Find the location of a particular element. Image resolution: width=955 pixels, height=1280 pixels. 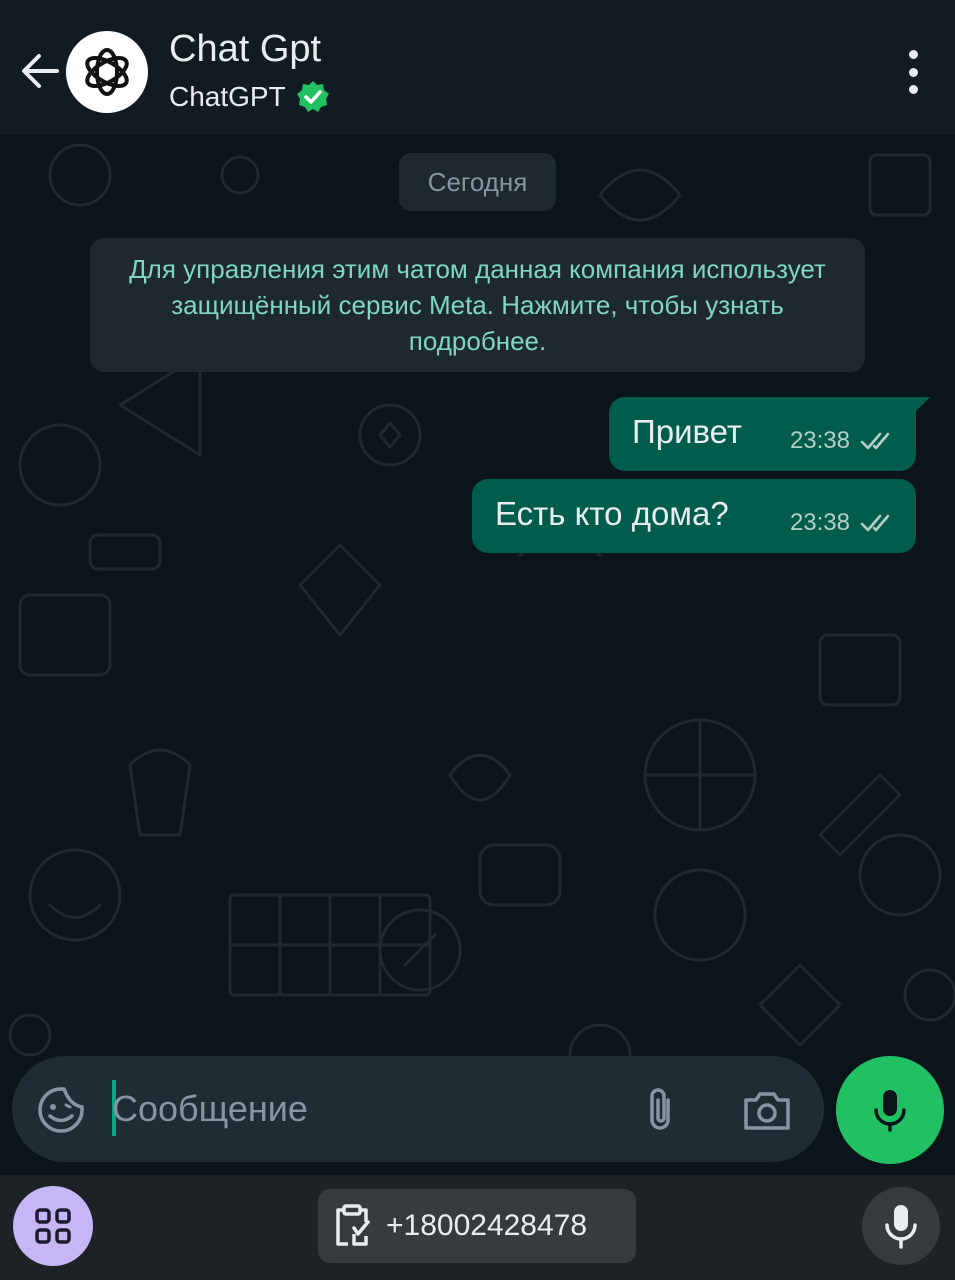

attach-button is located at coordinates (660, 1110).